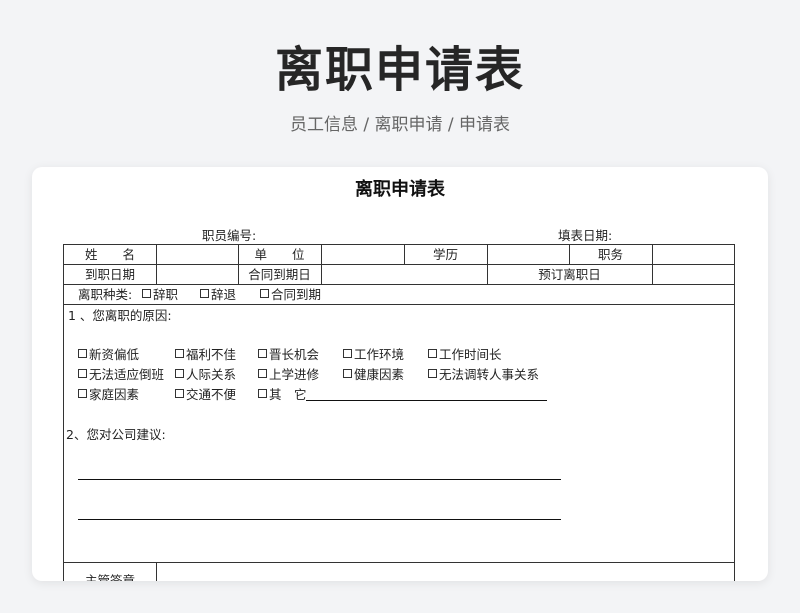  What do you see at coordinates (116, 434) in the screenshot?
I see `suggestion-heading: 2、您对公司建议:` at bounding box center [116, 434].